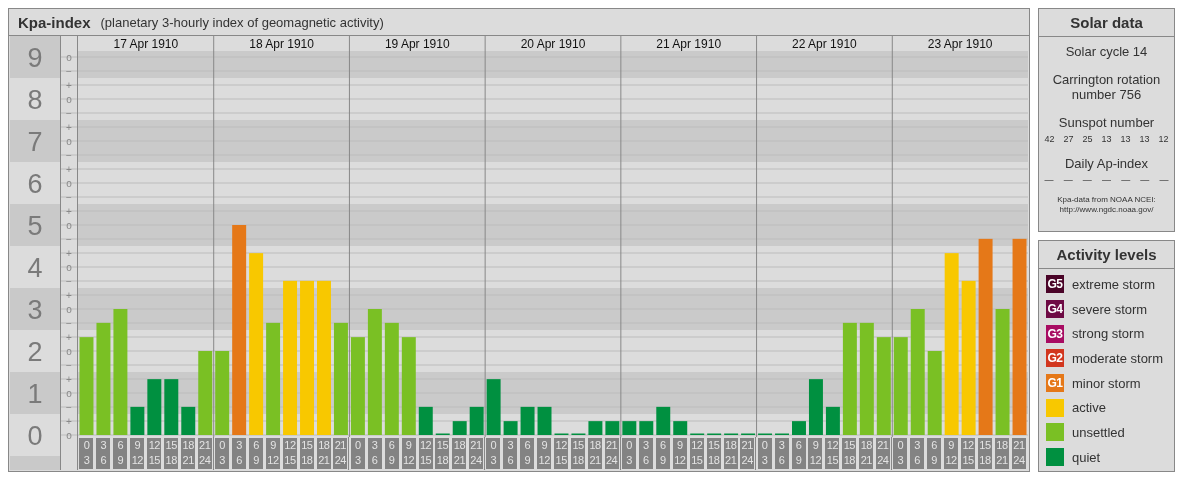 Image resolution: width=1184 pixels, height=480 pixels. I want to click on date-label: 17 Apr 1910, so click(146, 44).